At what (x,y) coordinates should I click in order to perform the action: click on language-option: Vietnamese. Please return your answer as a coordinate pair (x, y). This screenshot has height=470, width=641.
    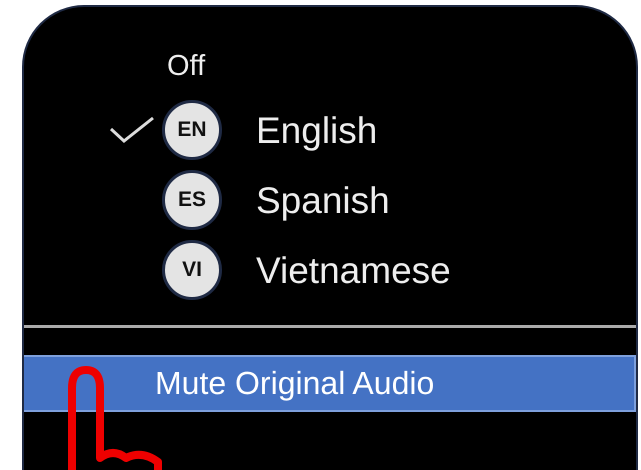
    Looking at the image, I should click on (353, 270).